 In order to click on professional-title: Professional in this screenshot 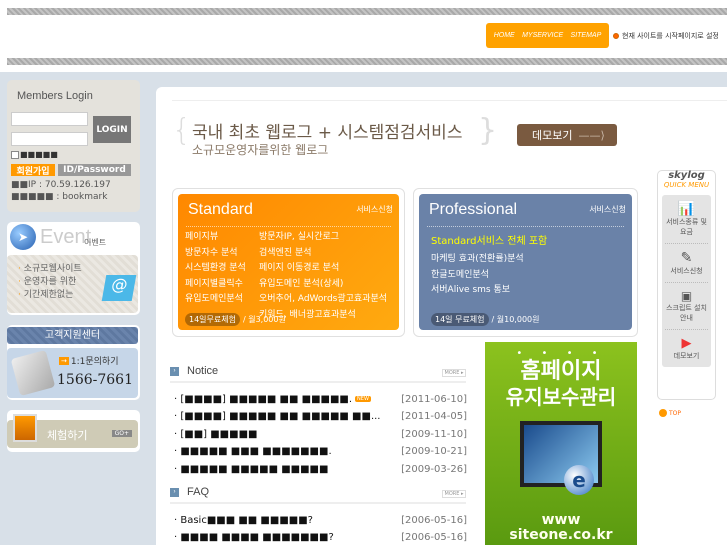, I will do `click(473, 209)`.